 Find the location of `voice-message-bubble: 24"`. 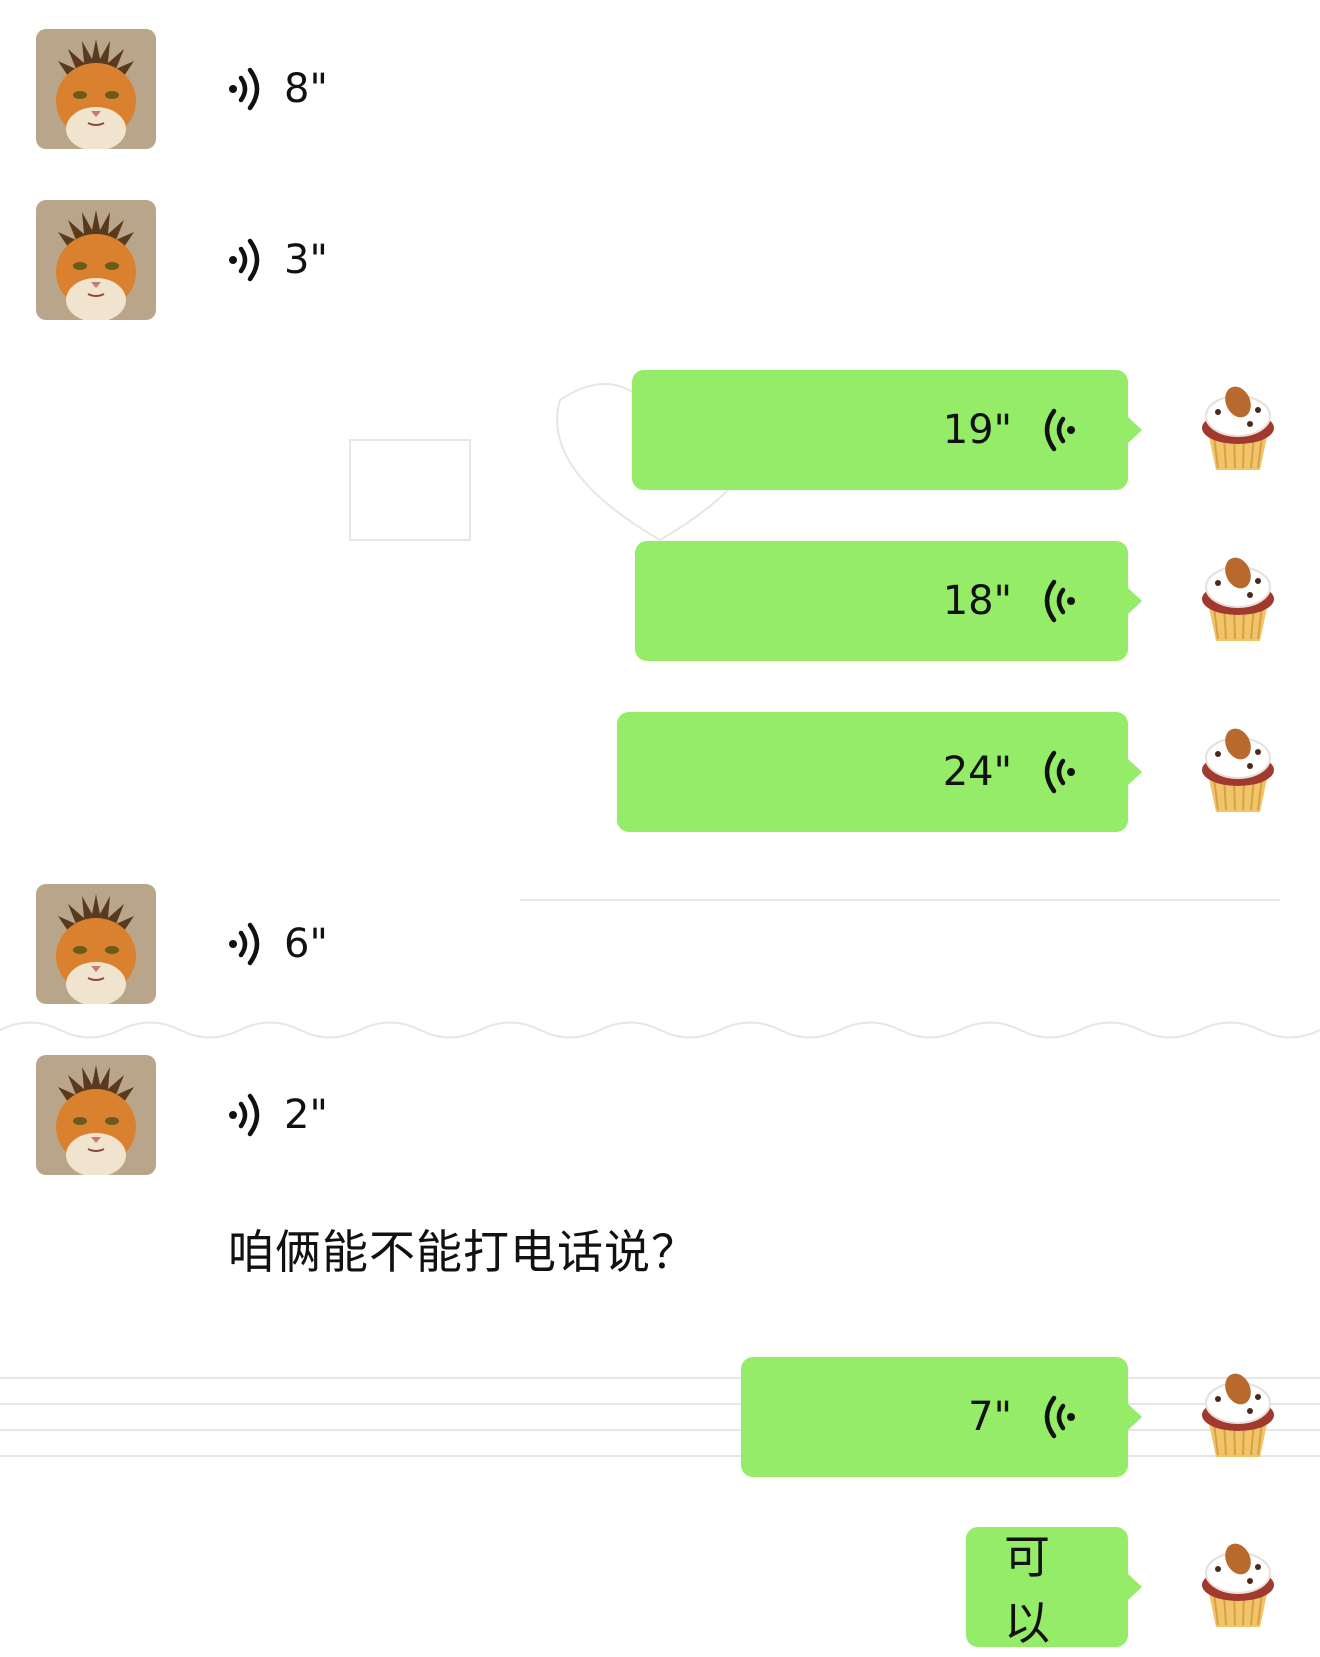

voice-message-bubble: 24" is located at coordinates (879, 772).